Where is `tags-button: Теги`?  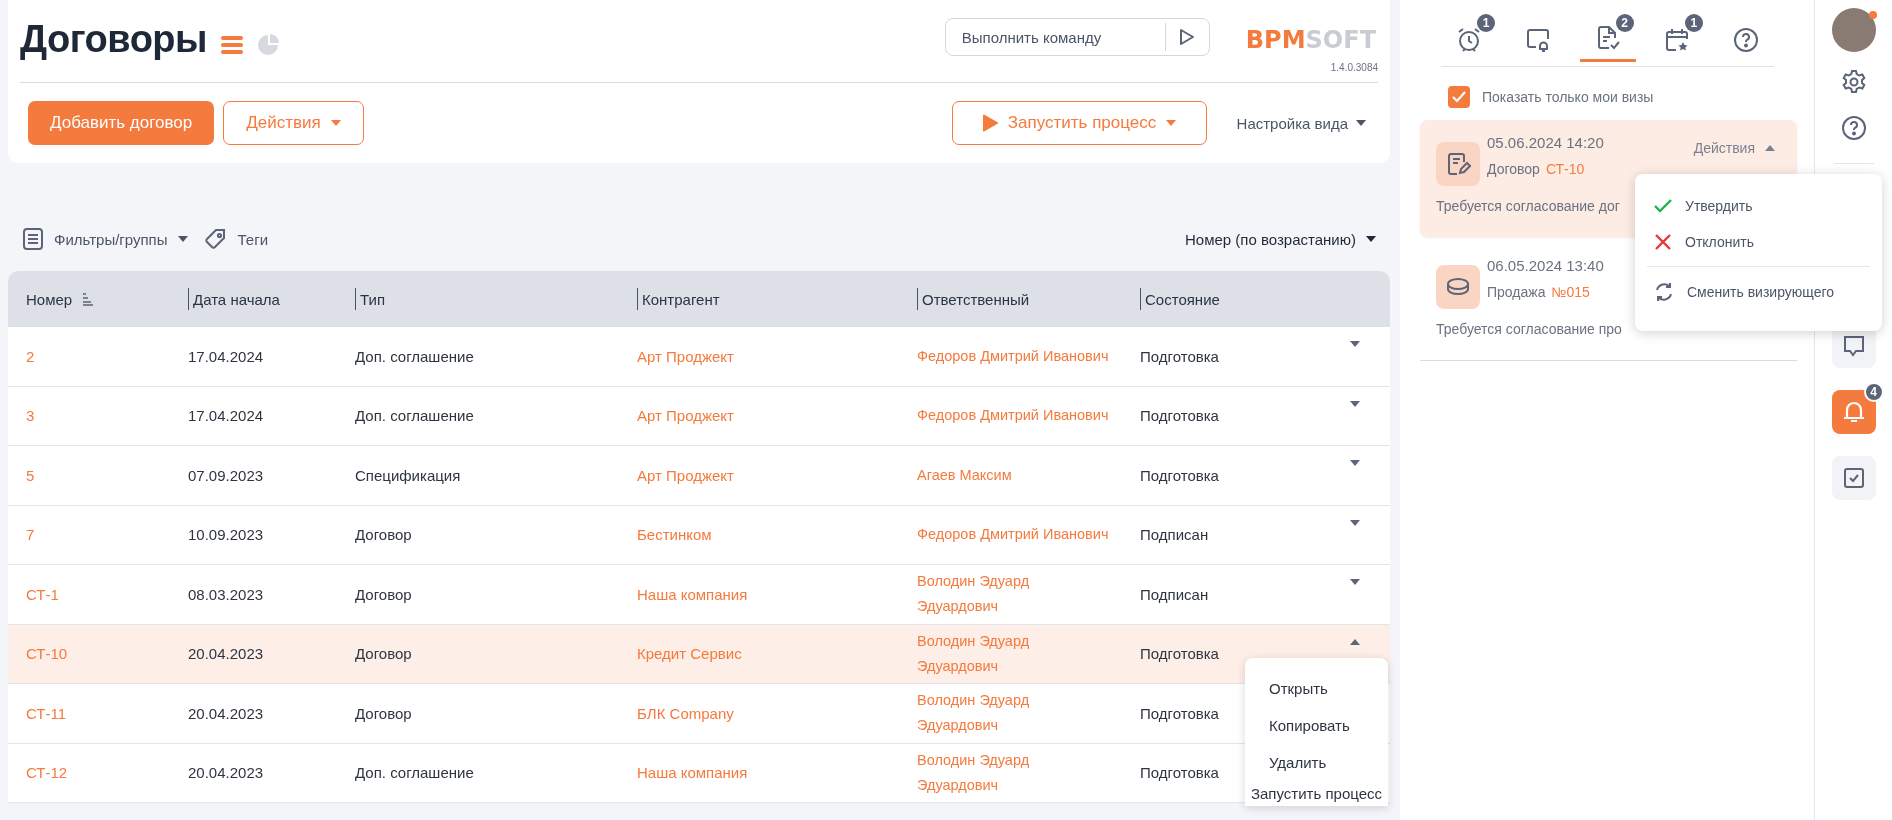 tags-button: Теги is located at coordinates (236, 239).